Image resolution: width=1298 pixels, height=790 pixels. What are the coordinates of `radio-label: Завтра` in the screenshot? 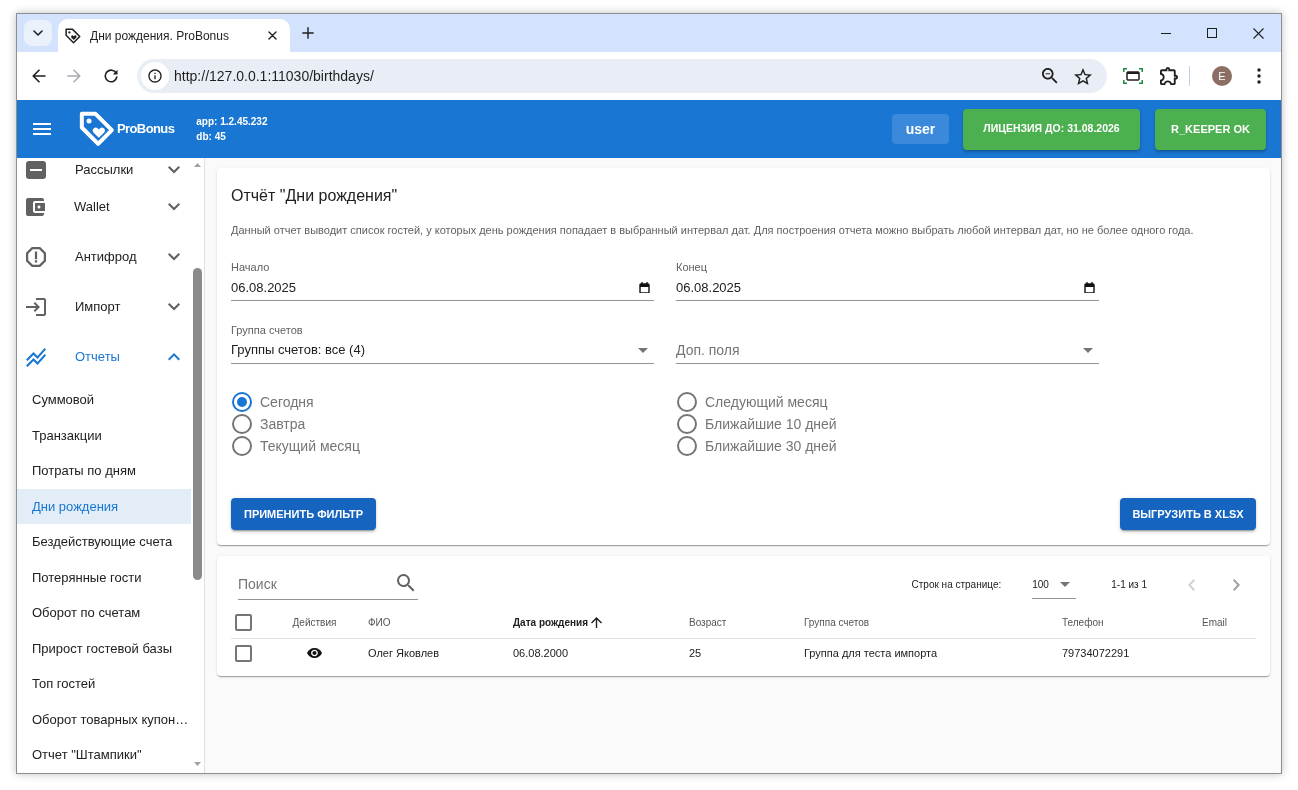 It's located at (283, 424).